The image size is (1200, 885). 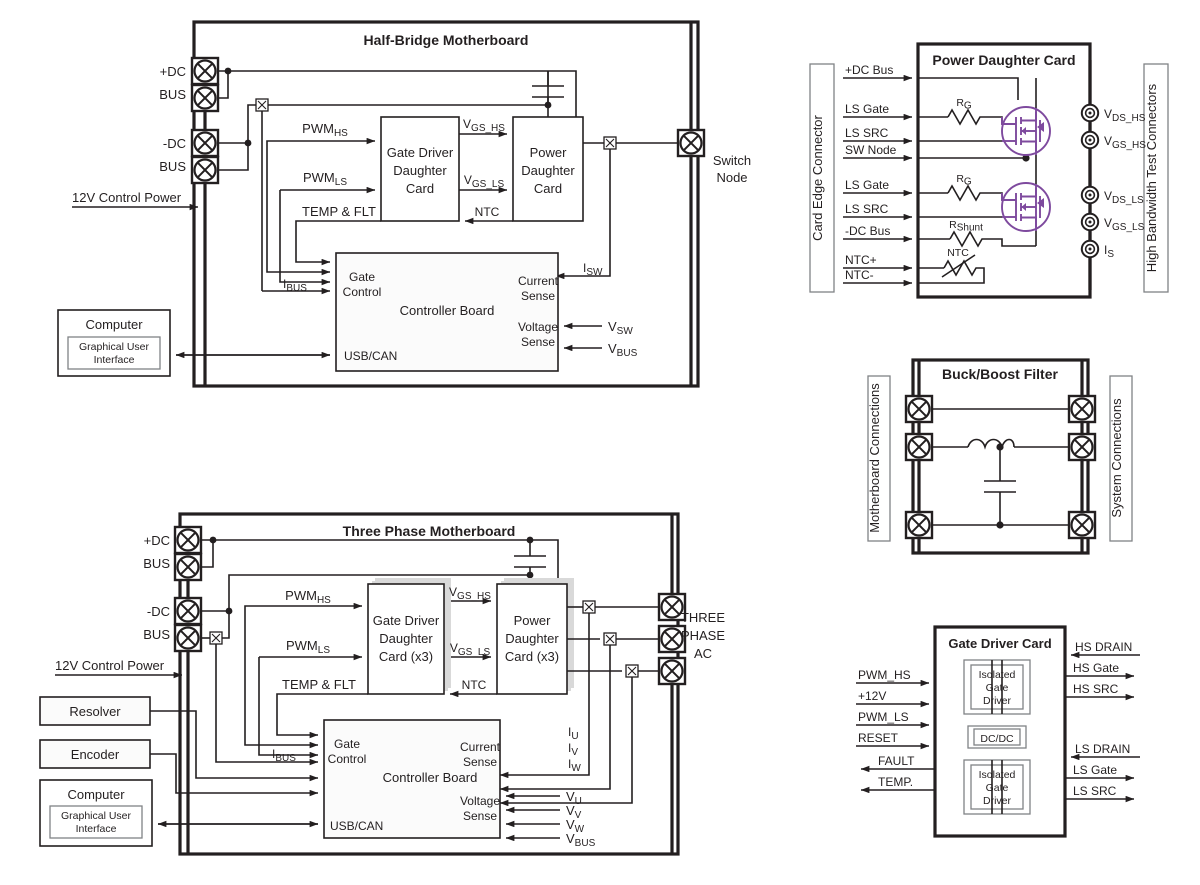 I want to click on hb-tempflt-label: TEMP & FLT, so click(x=339, y=211).